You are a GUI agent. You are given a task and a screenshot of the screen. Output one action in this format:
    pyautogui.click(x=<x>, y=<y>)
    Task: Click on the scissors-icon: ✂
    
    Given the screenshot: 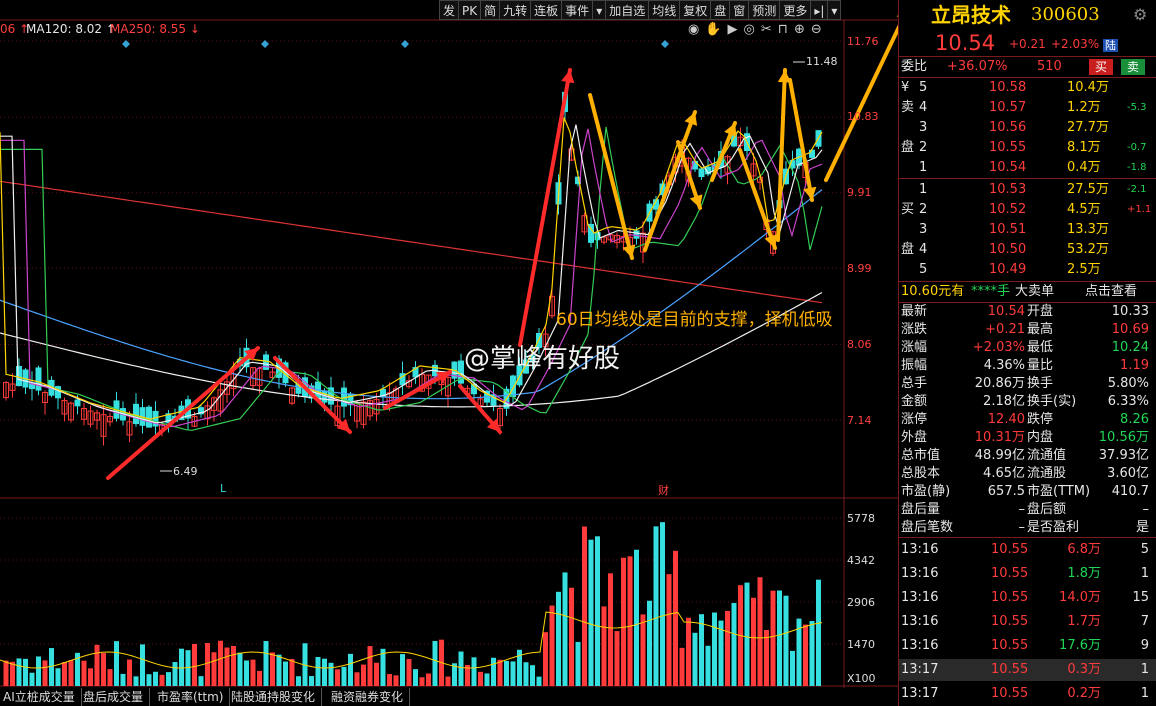 What is the action you would take?
    pyautogui.click(x=769, y=29)
    